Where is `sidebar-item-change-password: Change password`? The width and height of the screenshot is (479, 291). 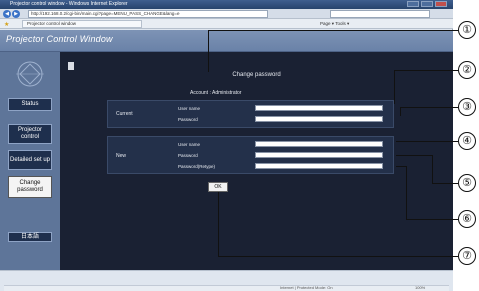 sidebar-item-change-password: Change password is located at coordinates (30, 187).